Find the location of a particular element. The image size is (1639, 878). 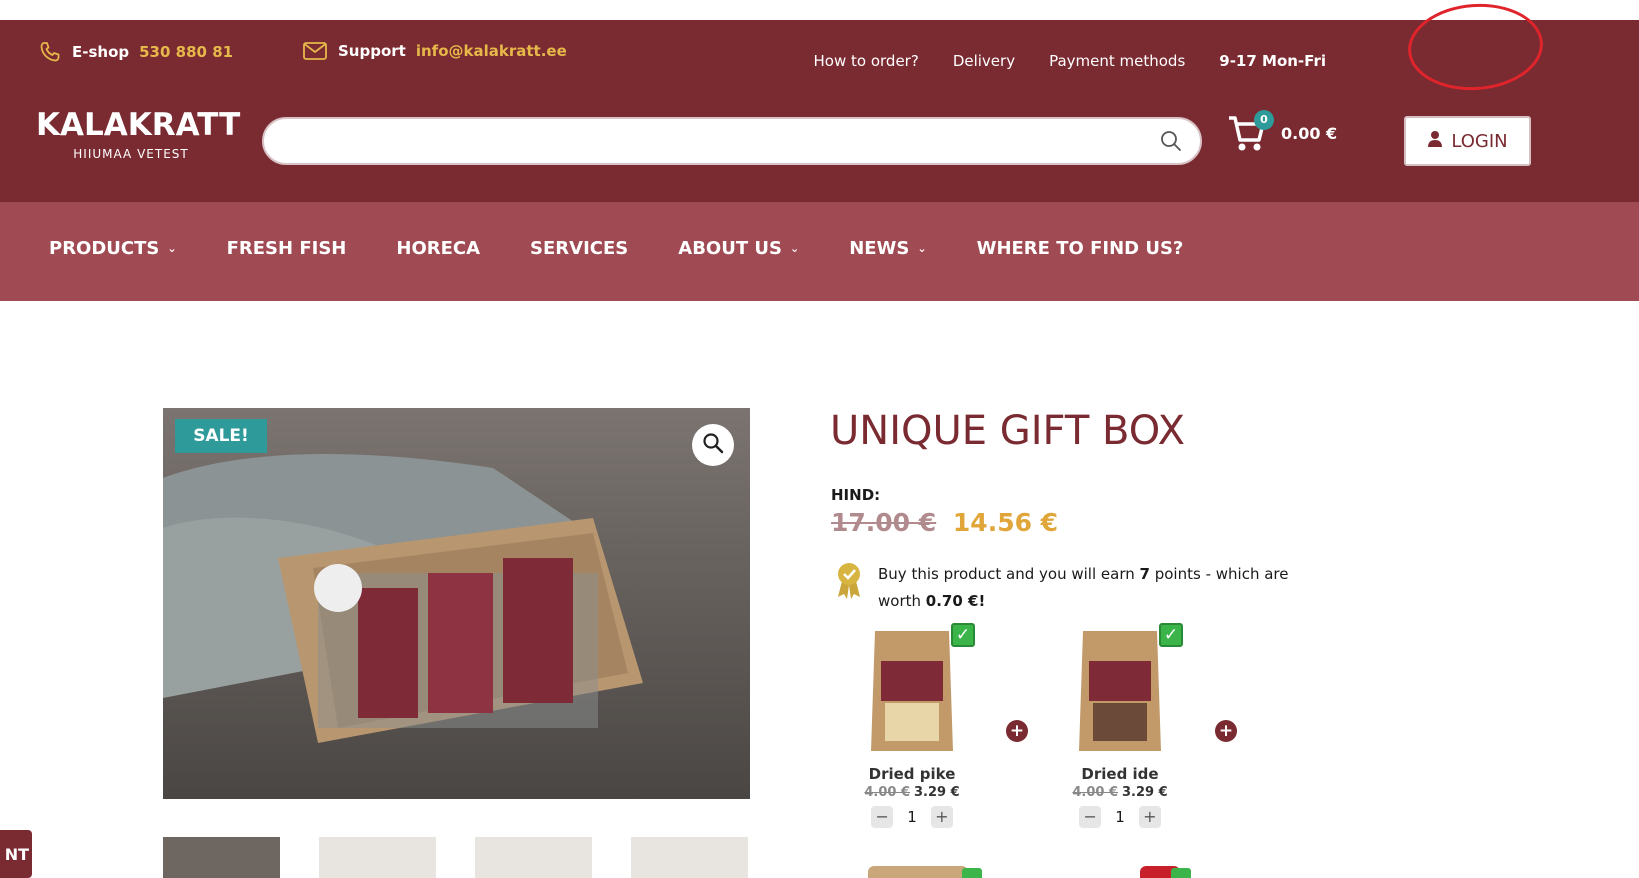

nav-products-label: PRODUCTS is located at coordinates (104, 248).